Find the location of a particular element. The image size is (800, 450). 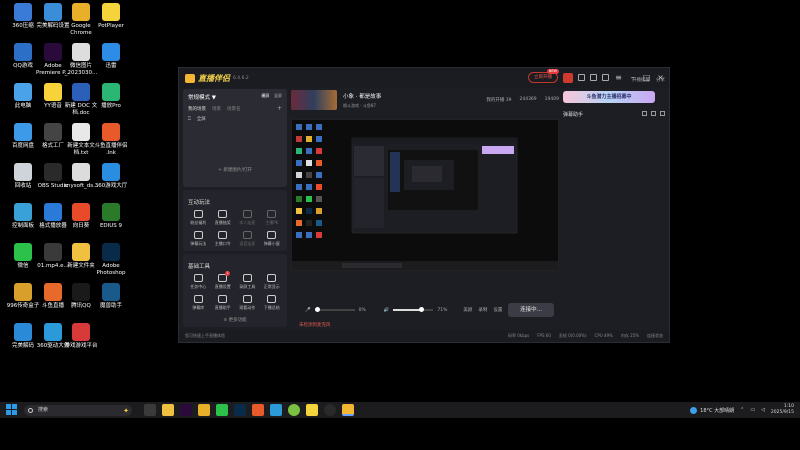

interact-item: 直播抽奖 is located at coordinates (223, 218).